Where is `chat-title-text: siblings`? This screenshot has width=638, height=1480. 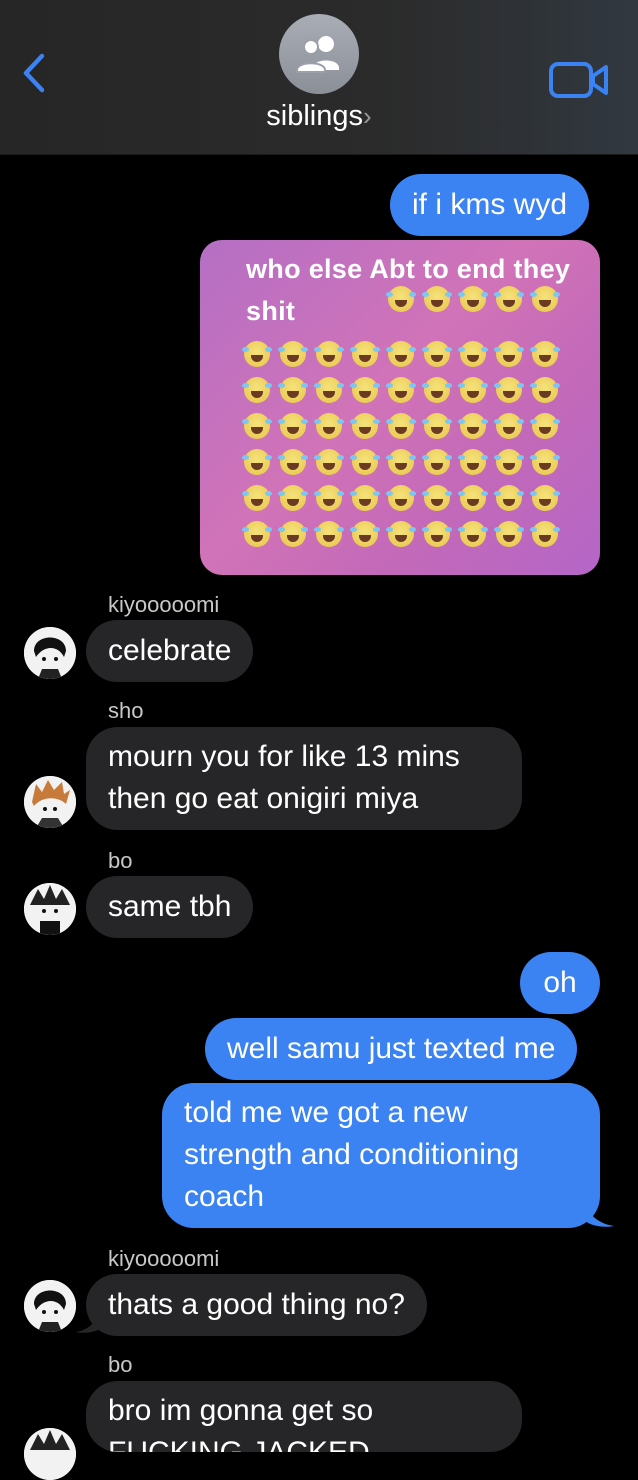
chat-title-text: siblings is located at coordinates (315, 116).